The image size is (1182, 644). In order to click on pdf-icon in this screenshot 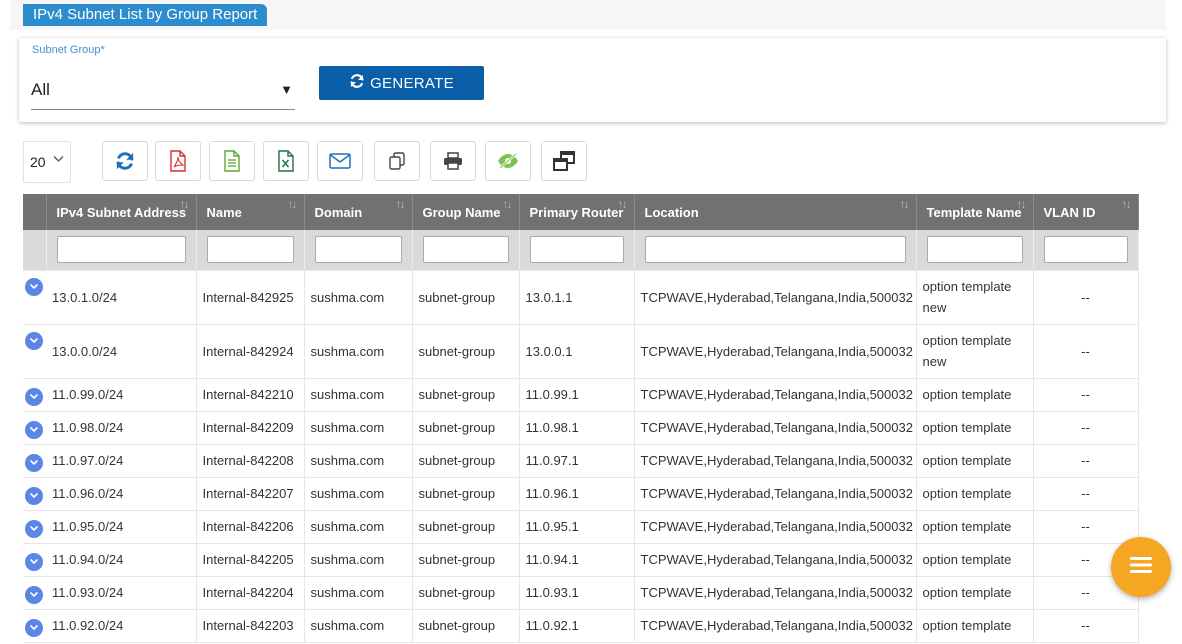, I will do `click(178, 161)`.